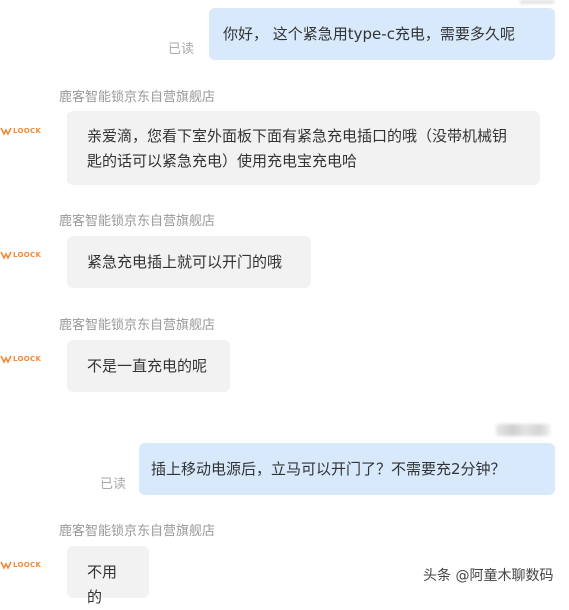 Image resolution: width=569 pixels, height=610 pixels. I want to click on incoming-message-bubble: 不用的, so click(108, 576).